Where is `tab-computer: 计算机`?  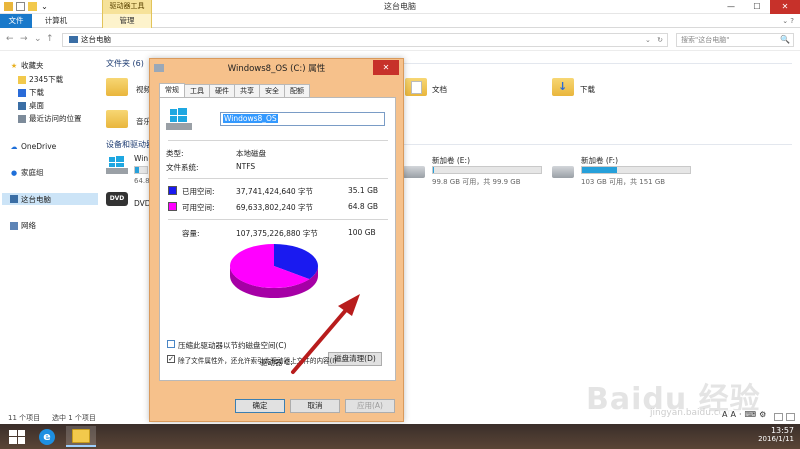
tab-computer: 计算机 is located at coordinates (56, 21).